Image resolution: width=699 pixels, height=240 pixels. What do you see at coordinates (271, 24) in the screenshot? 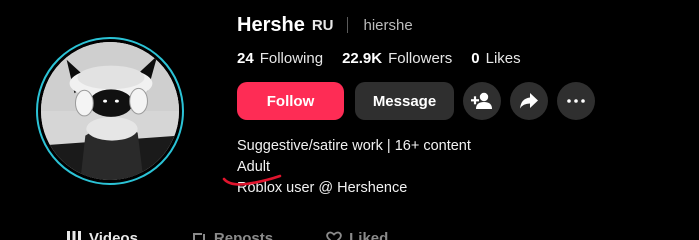
I see `display-name: Hershe` at bounding box center [271, 24].